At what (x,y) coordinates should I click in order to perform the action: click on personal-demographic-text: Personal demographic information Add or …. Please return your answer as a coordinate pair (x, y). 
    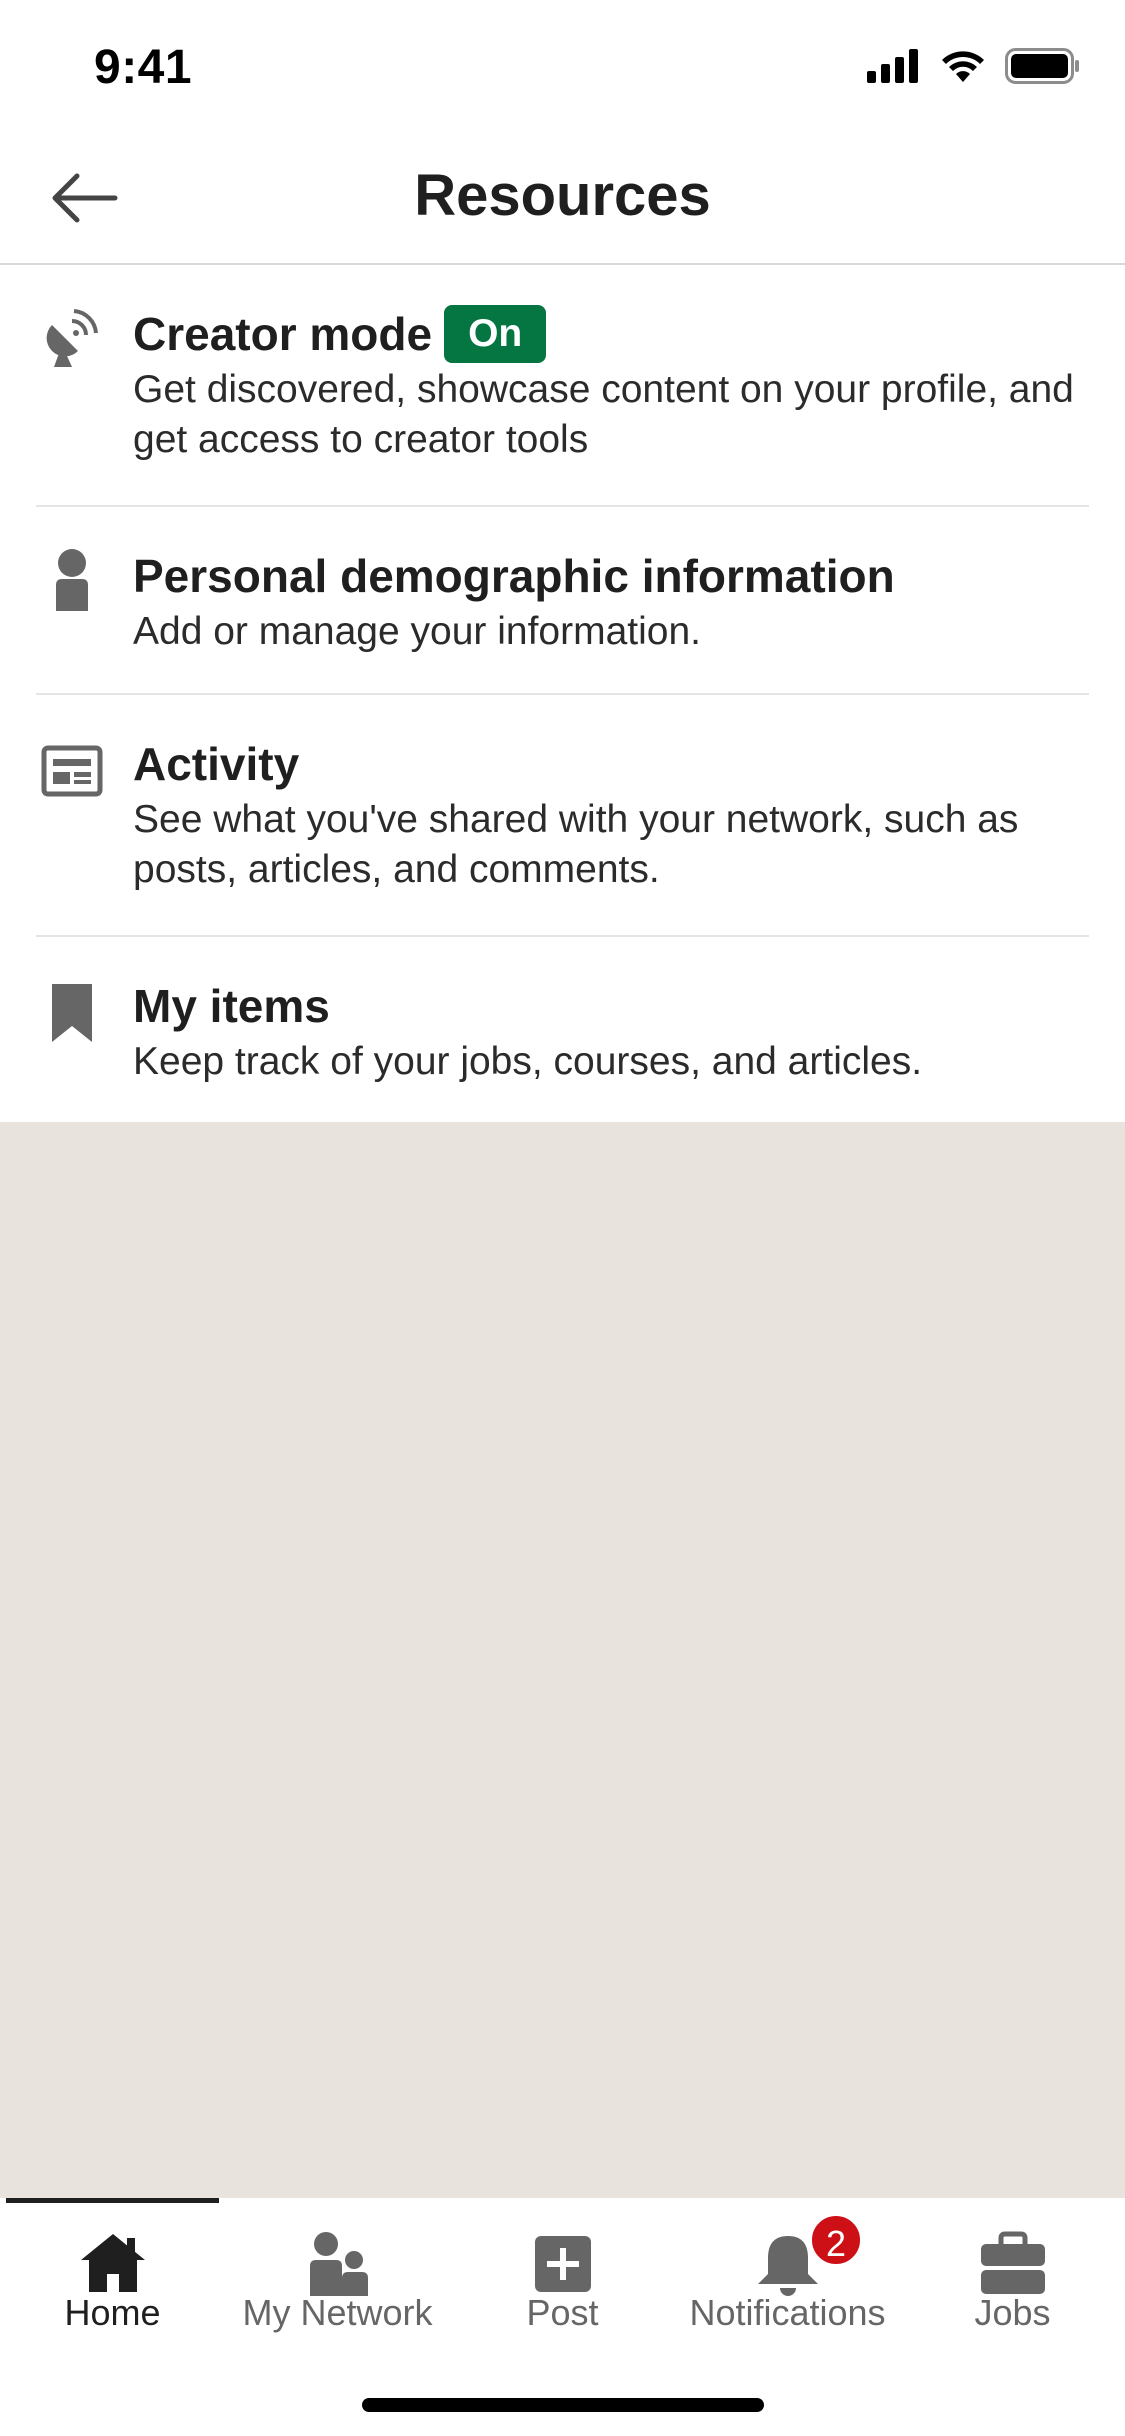
    Looking at the image, I should click on (614, 602).